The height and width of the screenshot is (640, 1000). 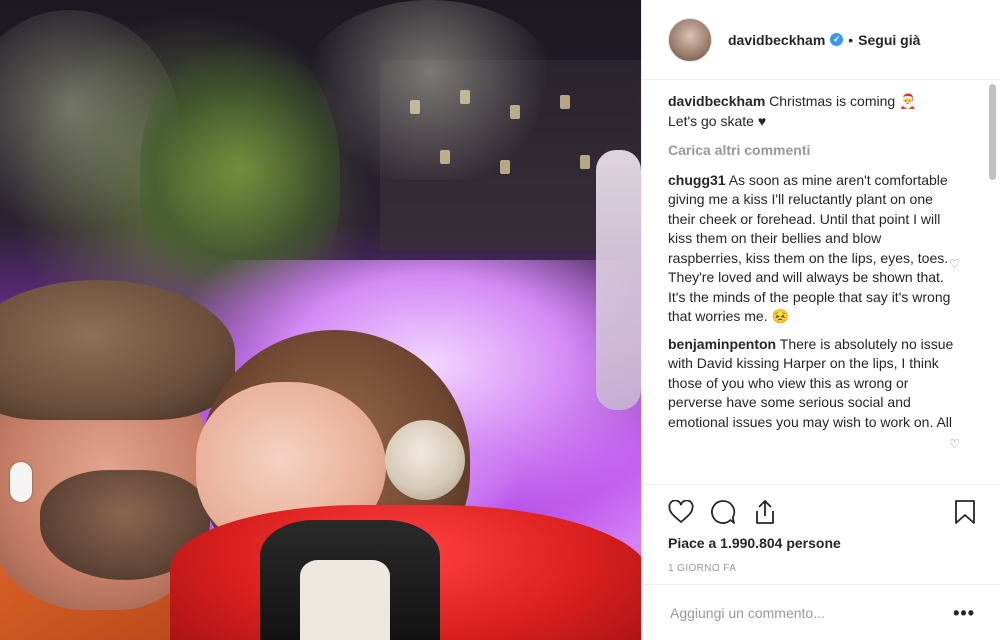 I want to click on post-header: davidbeckham ✓ • Segui già, so click(x=821, y=40).